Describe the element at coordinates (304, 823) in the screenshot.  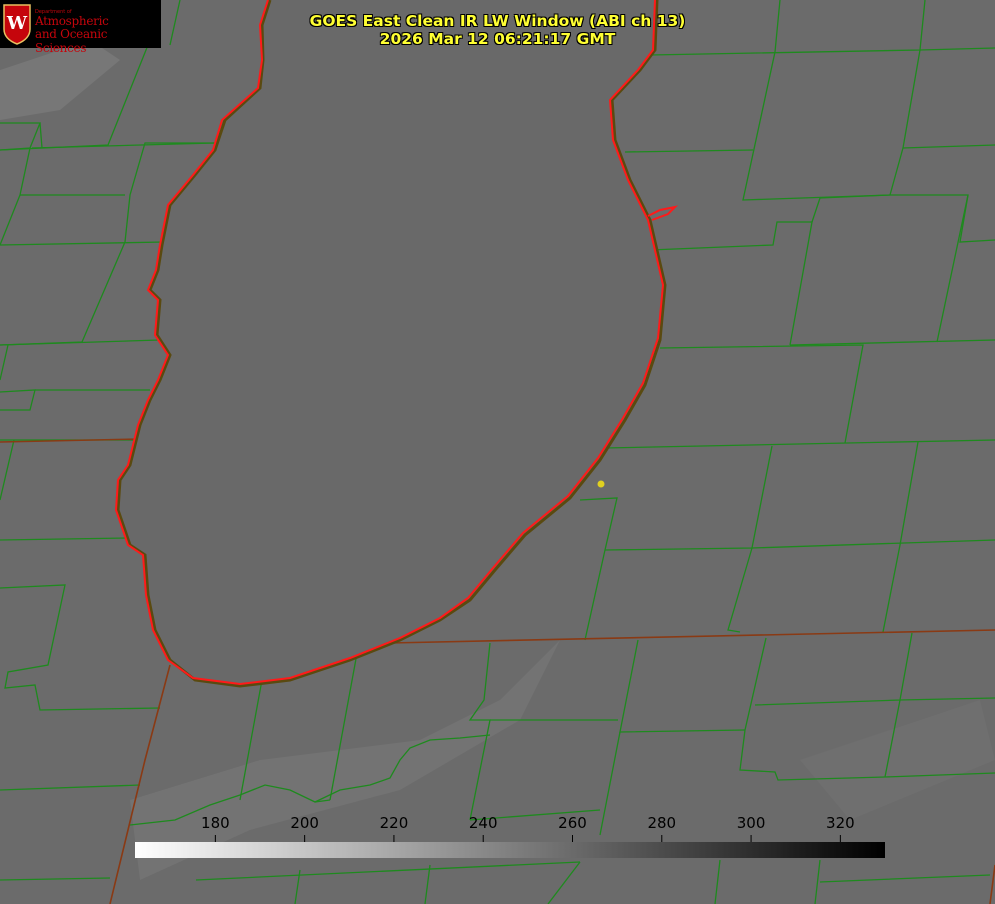
I see `colorbar-tick-label: 200` at that location.